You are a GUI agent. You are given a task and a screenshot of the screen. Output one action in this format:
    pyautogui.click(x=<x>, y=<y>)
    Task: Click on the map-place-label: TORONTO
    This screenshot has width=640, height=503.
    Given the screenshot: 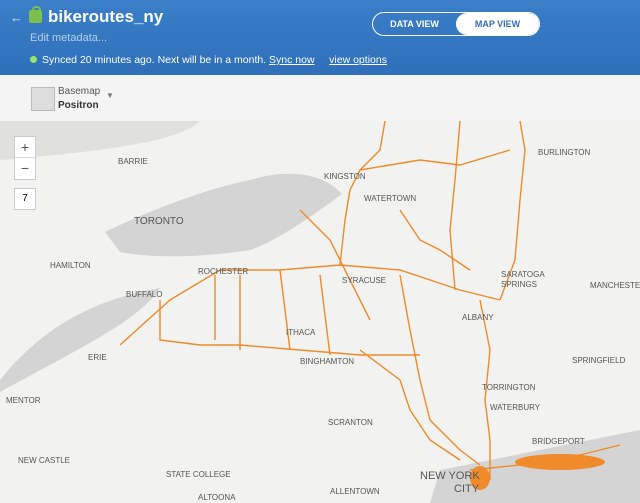 What is the action you would take?
    pyautogui.click(x=159, y=221)
    